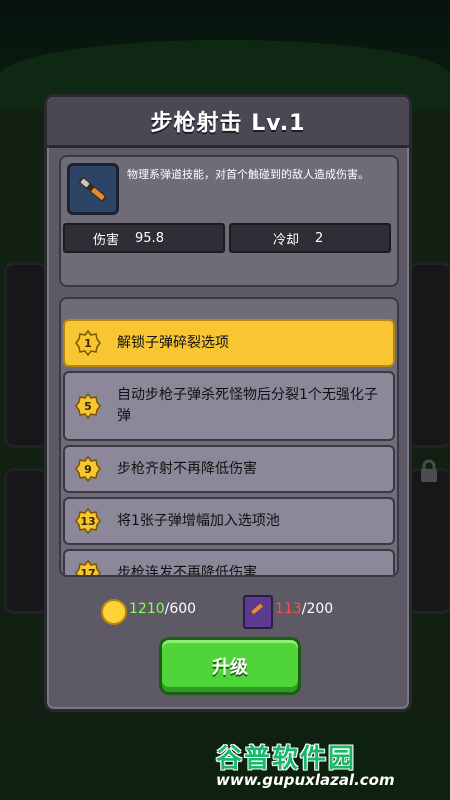  What do you see at coordinates (258, 612) in the screenshot?
I see `skill-book-icon` at bounding box center [258, 612].